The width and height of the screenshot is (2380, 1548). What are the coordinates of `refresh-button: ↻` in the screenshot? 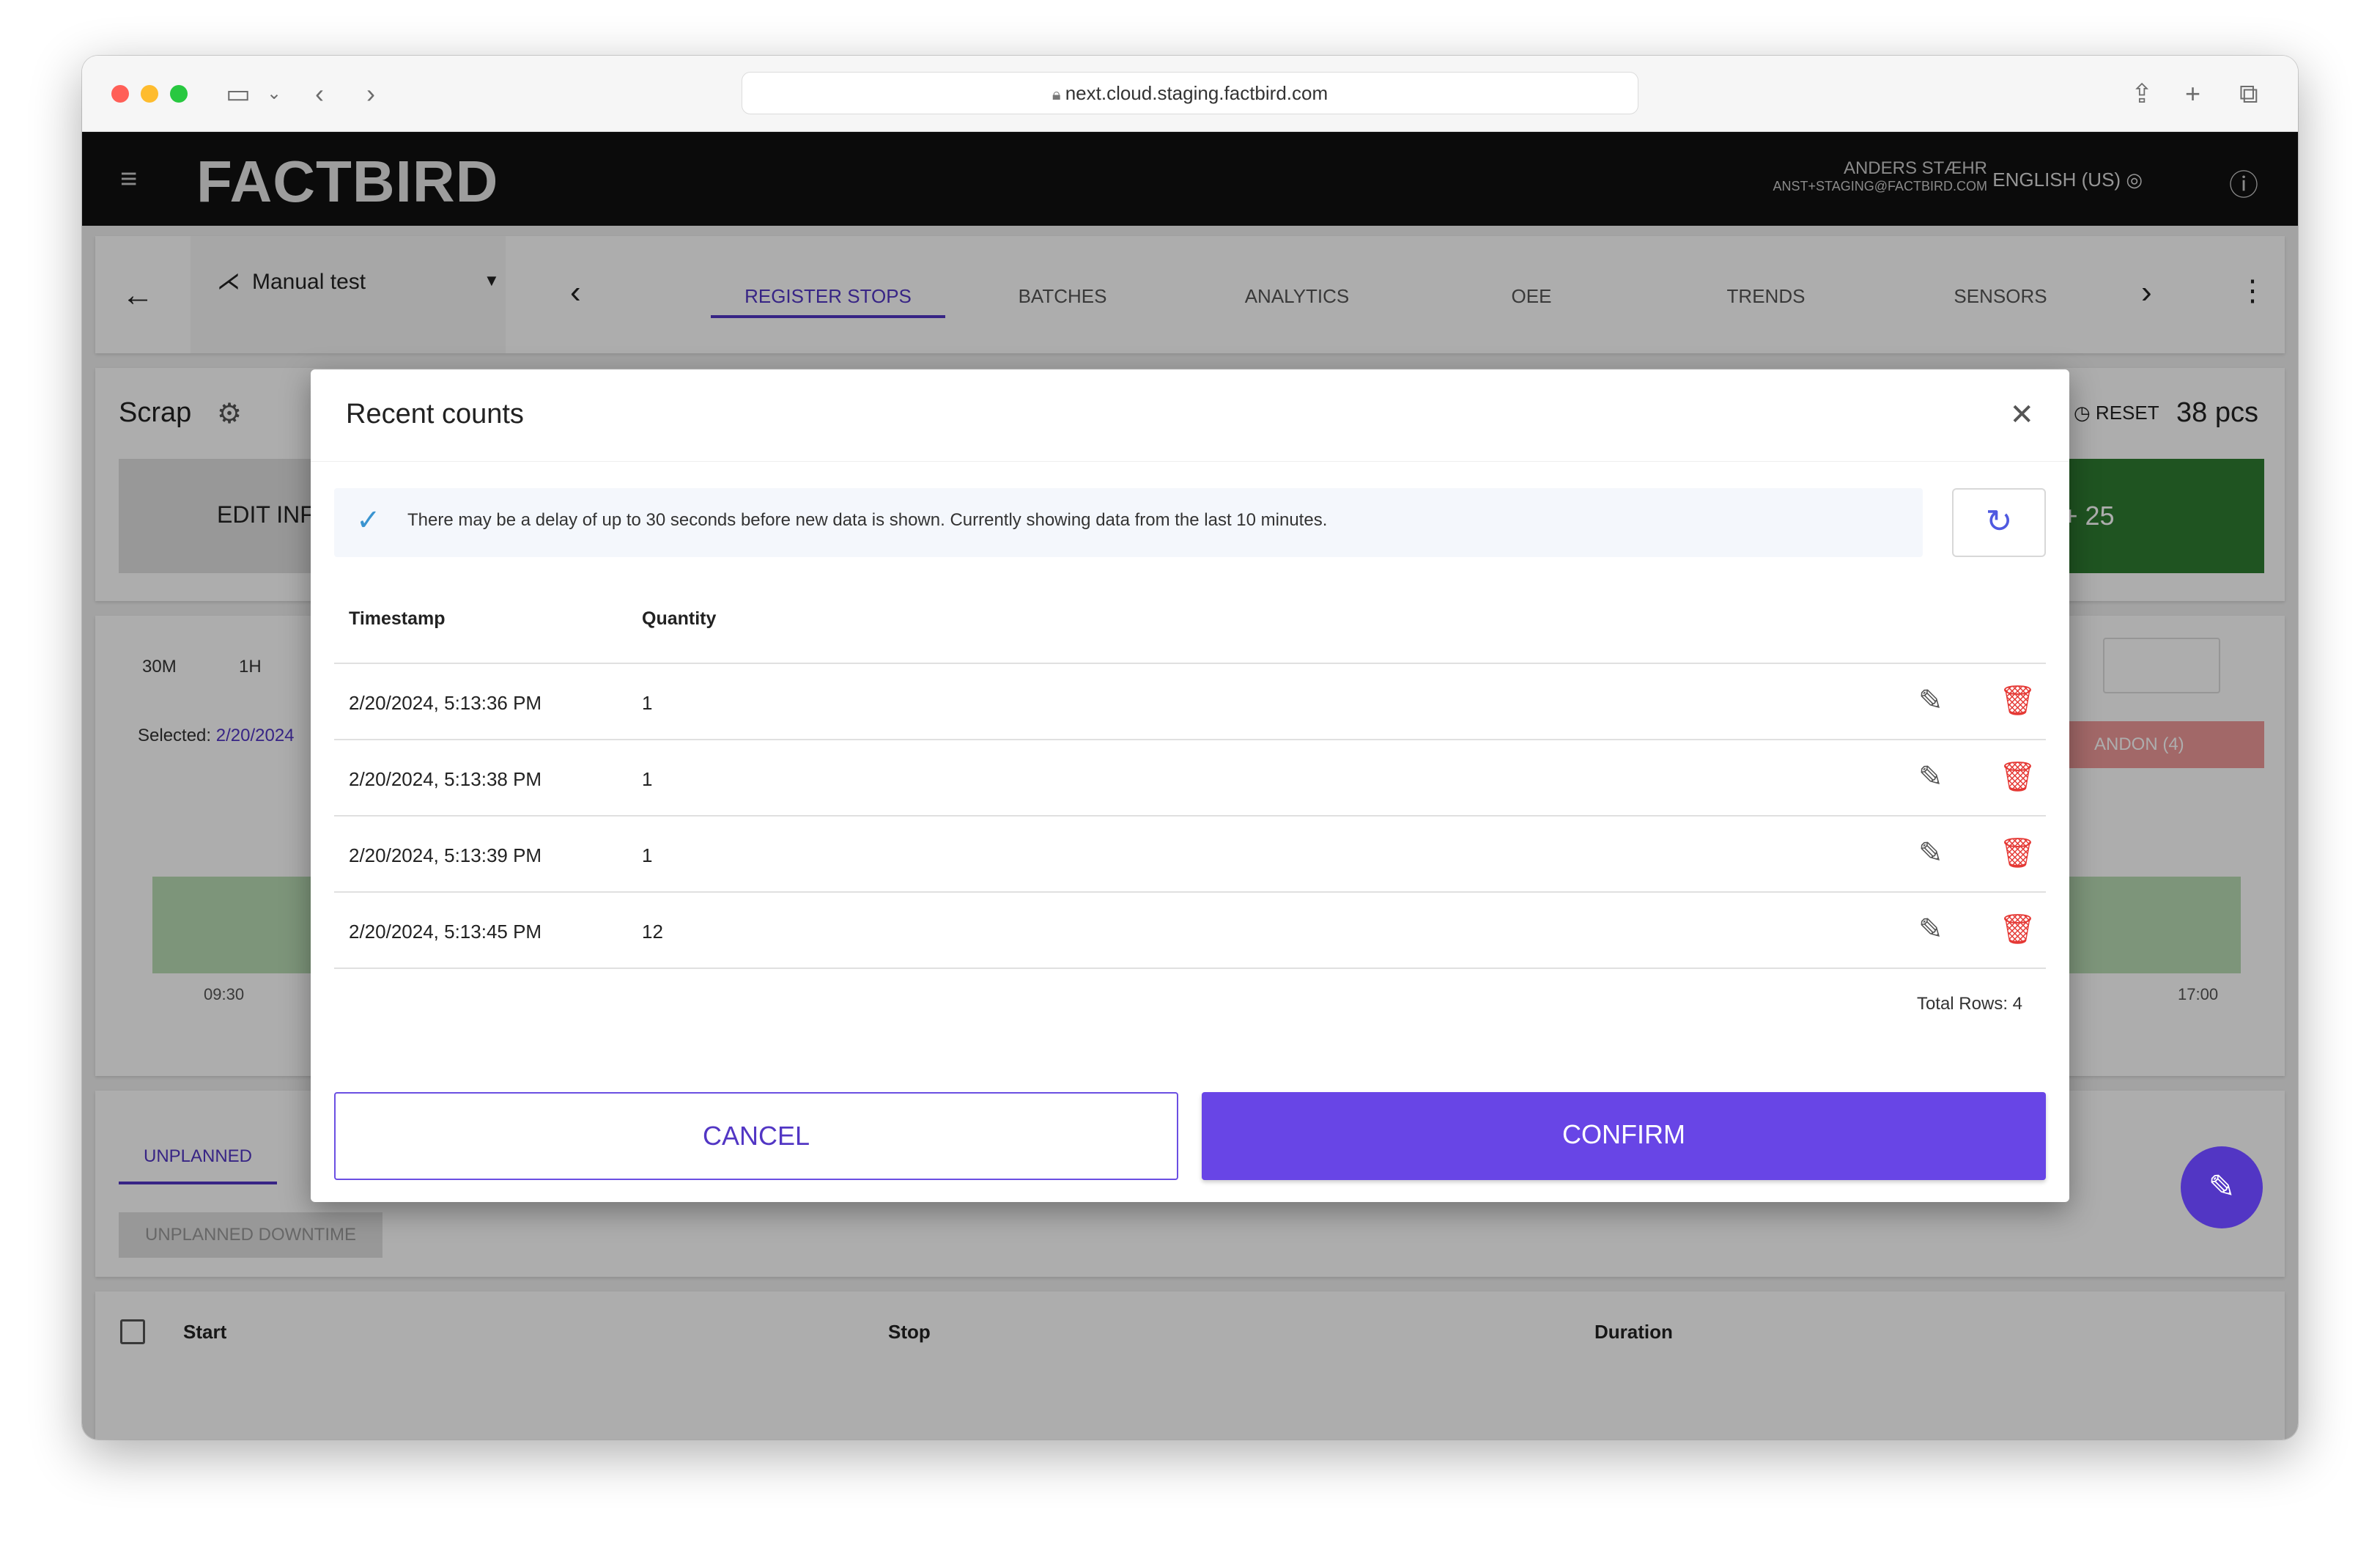 It's located at (1999, 522).